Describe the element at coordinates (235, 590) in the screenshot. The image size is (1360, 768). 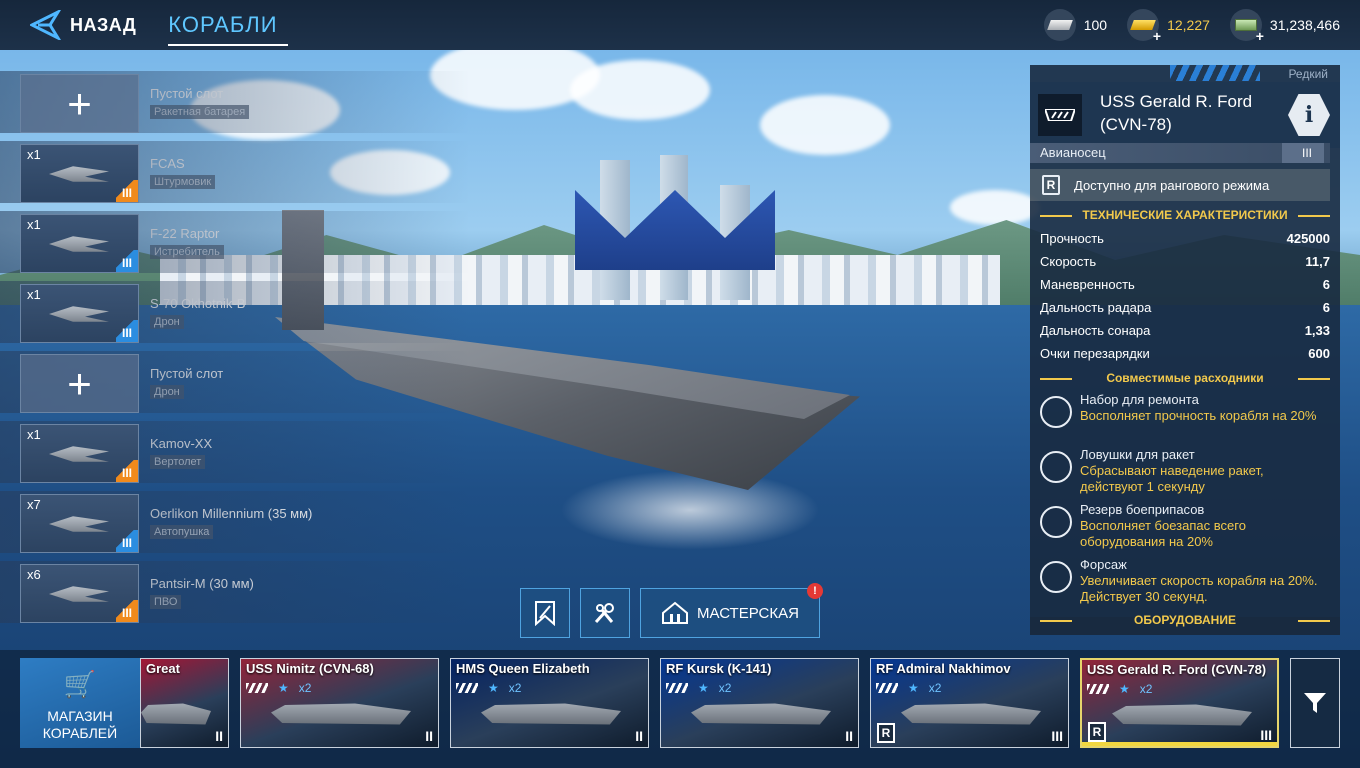
I see `loadout-slot: x6 III Pantsir-M (30 мм) ПВО` at that location.